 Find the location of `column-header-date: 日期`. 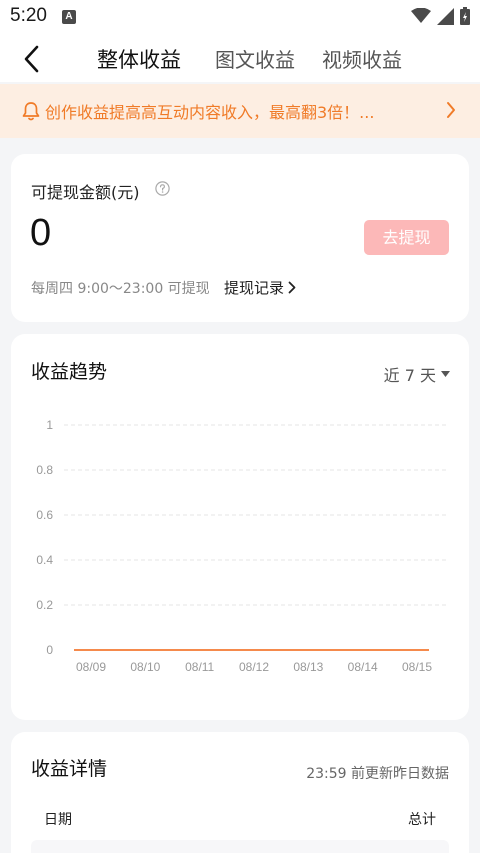

column-header-date: 日期 is located at coordinates (58, 820).